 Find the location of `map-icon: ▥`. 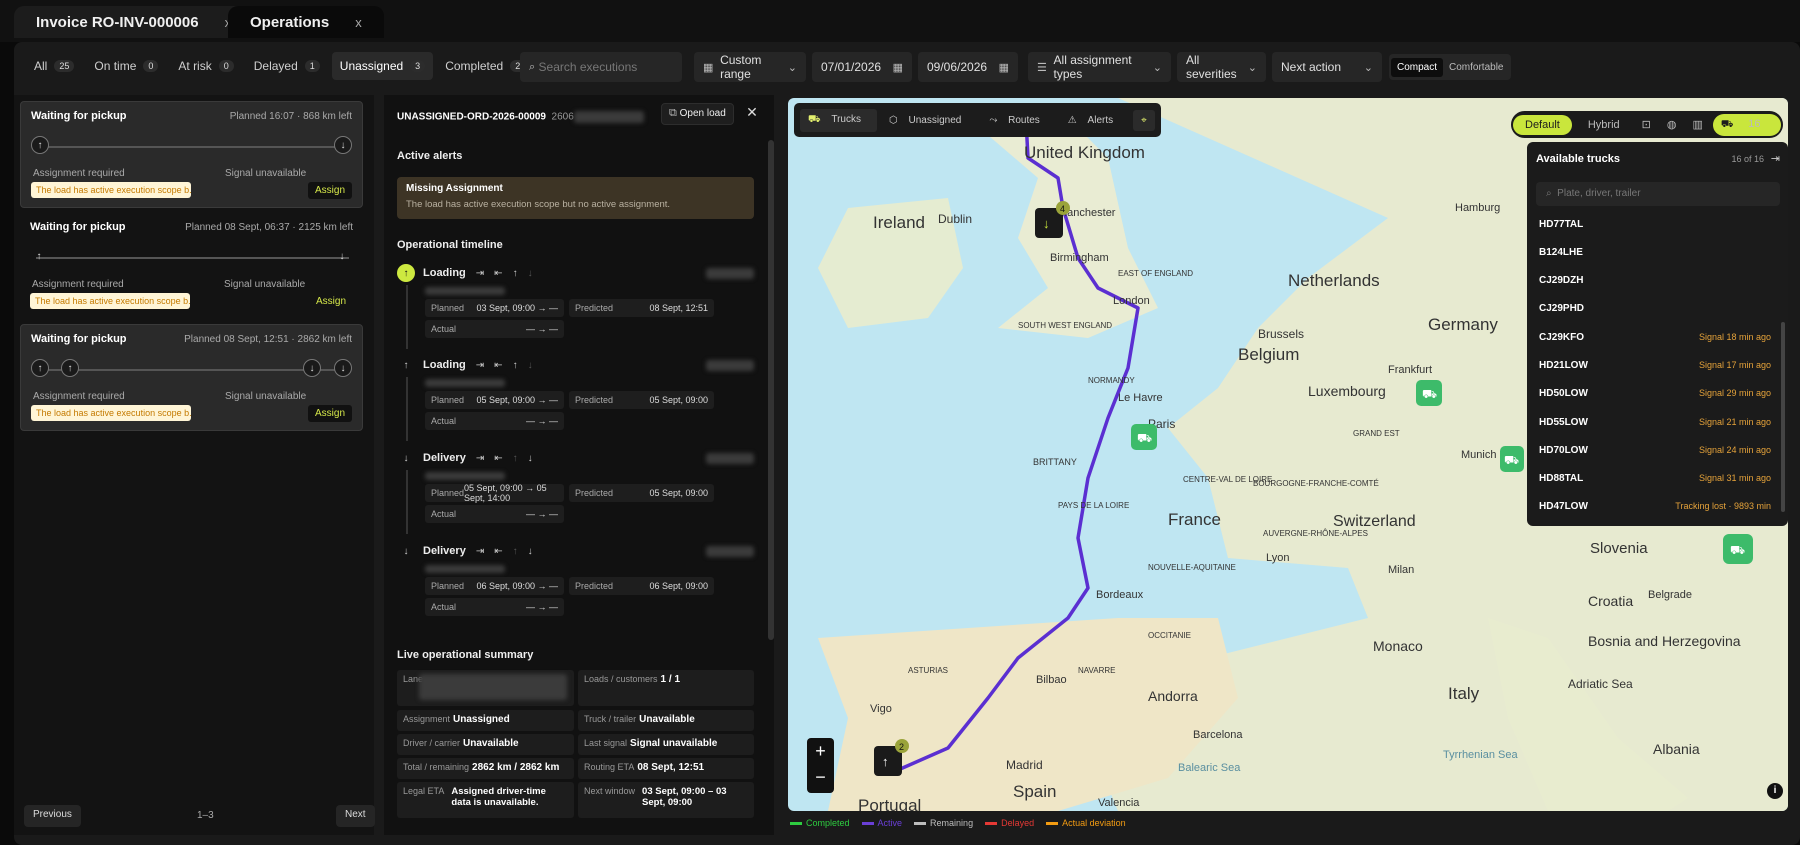

map-icon: ▥ is located at coordinates (1697, 124).